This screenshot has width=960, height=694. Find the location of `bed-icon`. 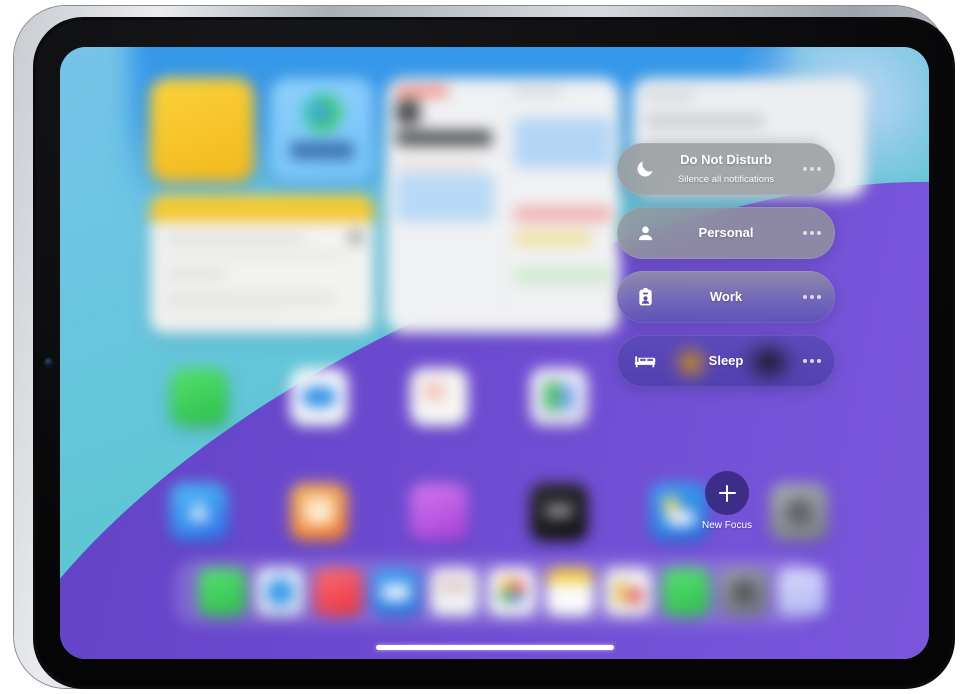

bed-icon is located at coordinates (645, 361).